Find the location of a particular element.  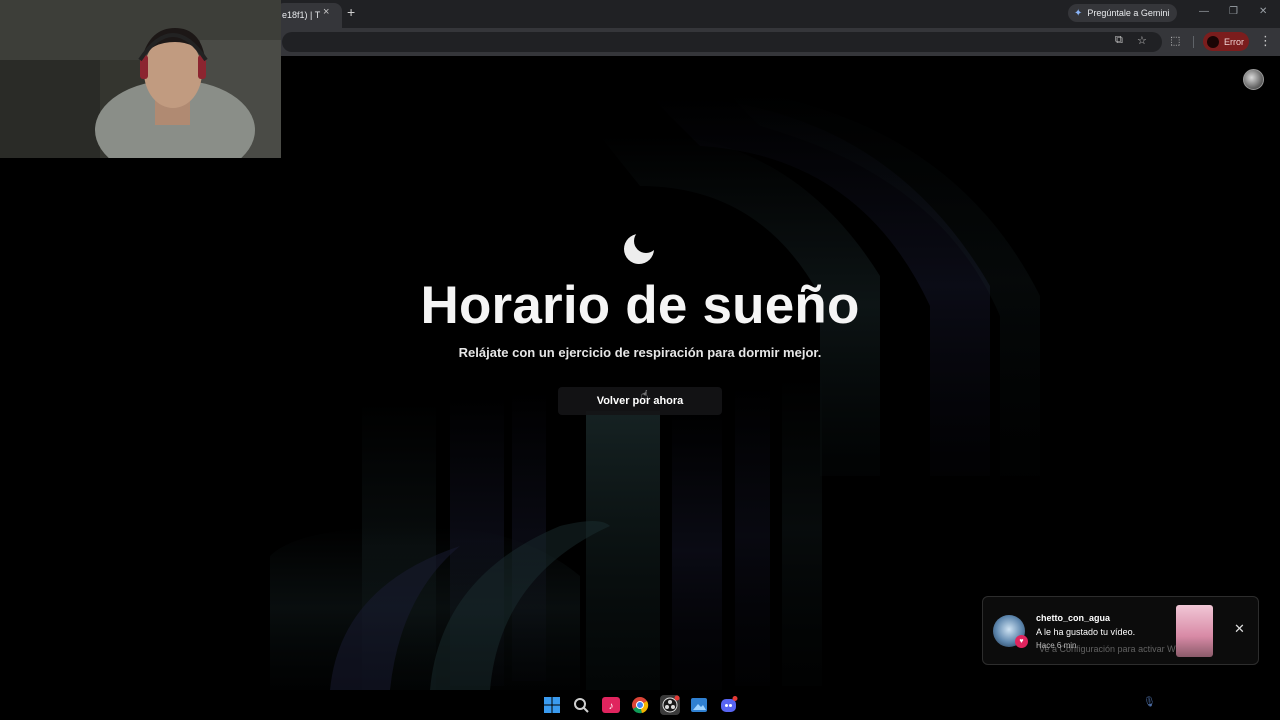

profile-error-button: Error is located at coordinates (1226, 41).